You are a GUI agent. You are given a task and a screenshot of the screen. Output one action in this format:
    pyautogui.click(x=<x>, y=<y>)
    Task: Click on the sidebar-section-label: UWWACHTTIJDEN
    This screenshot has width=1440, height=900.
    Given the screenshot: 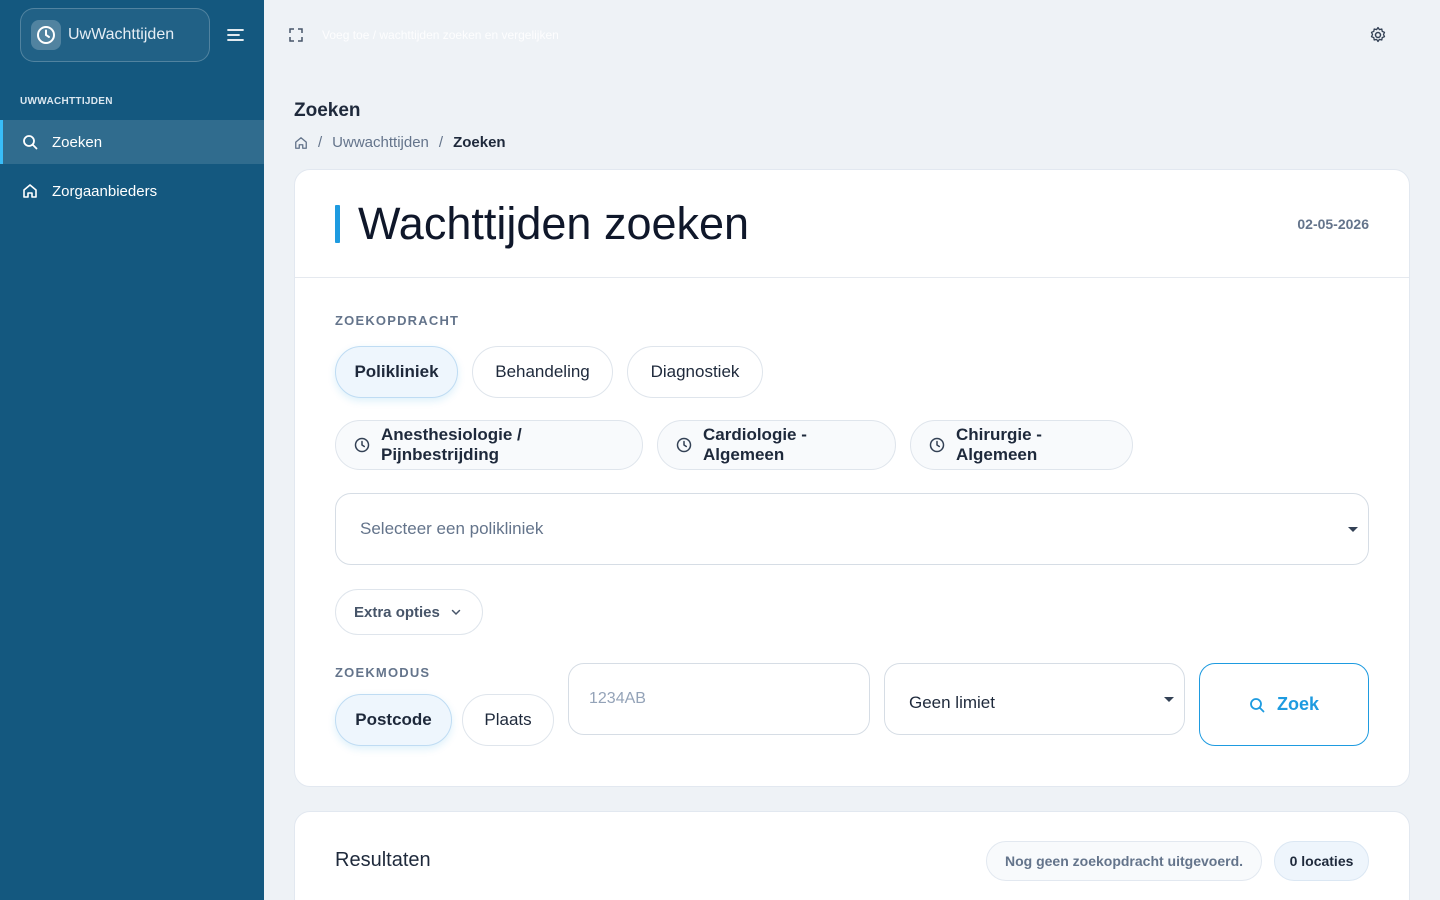 What is the action you would take?
    pyautogui.click(x=66, y=101)
    